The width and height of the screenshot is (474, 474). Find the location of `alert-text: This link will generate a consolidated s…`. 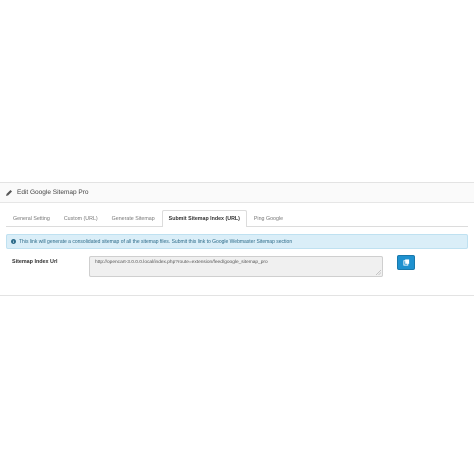

alert-text: This link will generate a consolidated s… is located at coordinates (156, 241).